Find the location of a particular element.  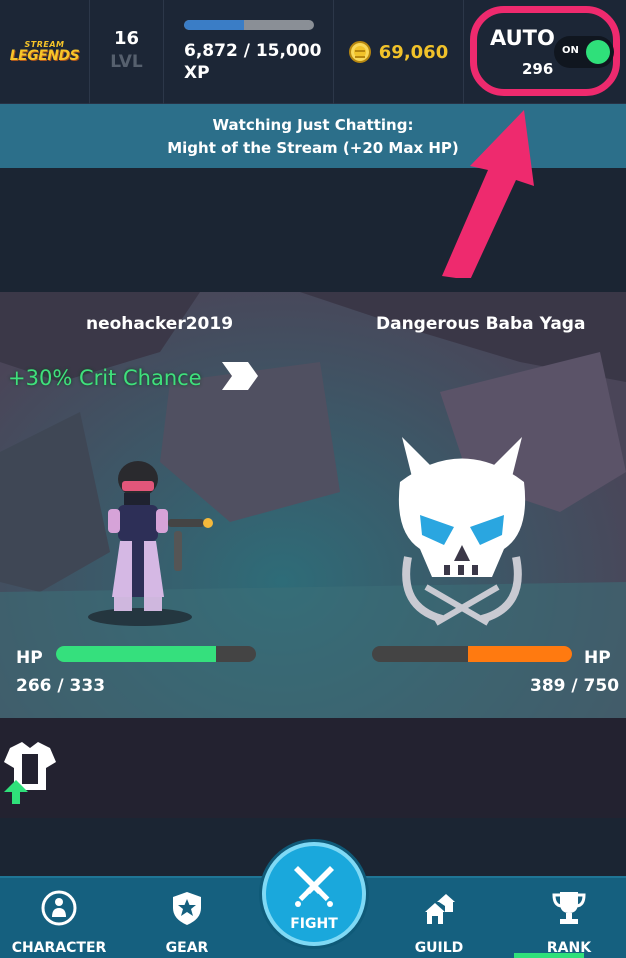

xp-display: 6,872 / 15,000 XP is located at coordinates (249, 52).